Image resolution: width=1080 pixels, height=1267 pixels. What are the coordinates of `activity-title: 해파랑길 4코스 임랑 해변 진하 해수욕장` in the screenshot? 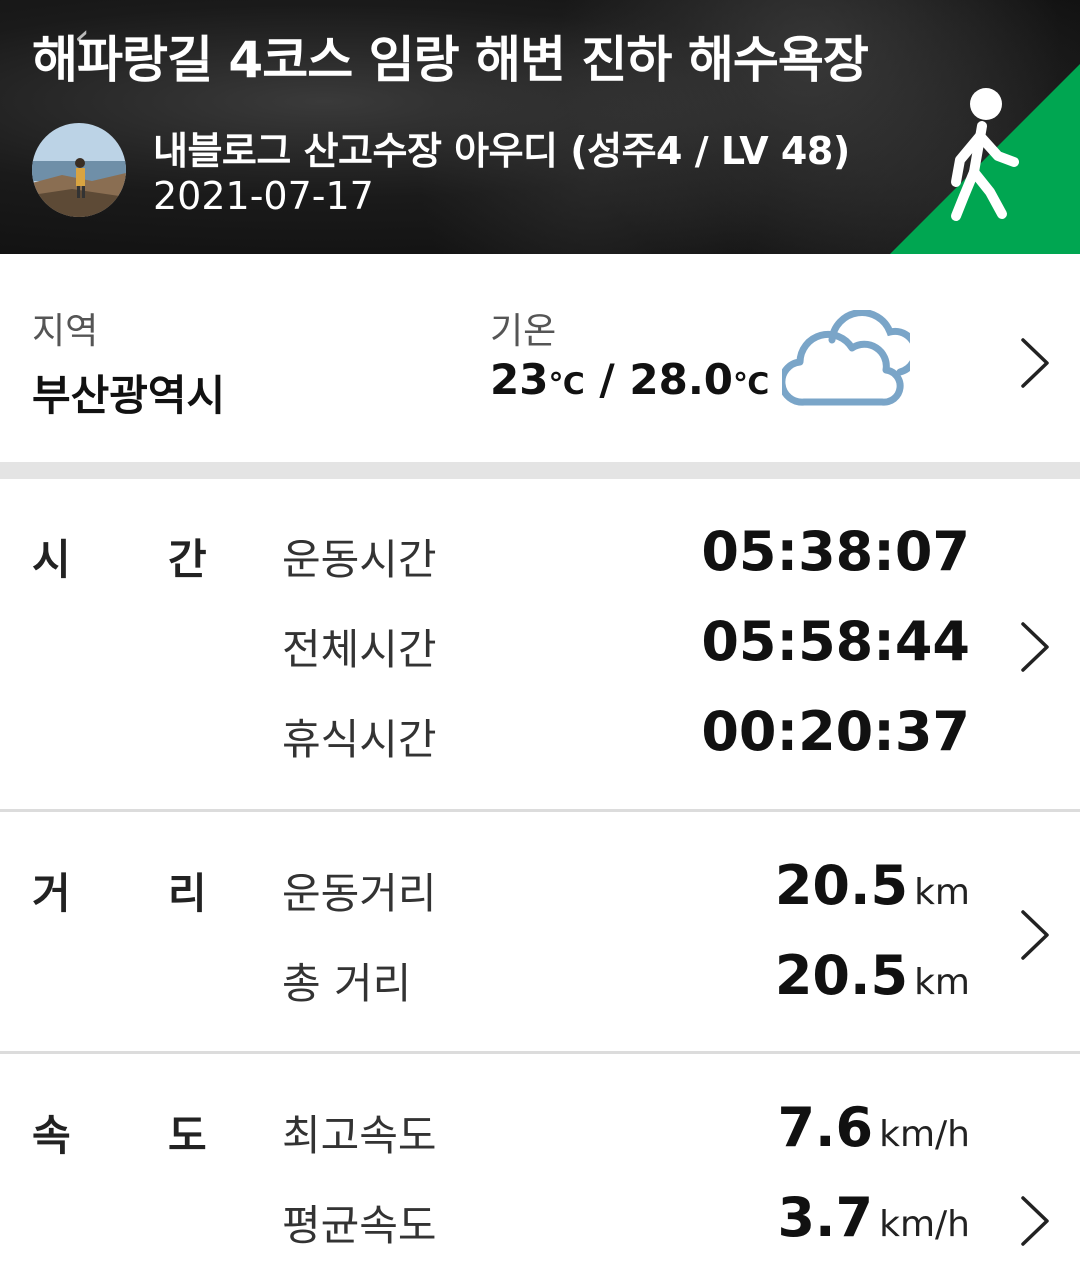 It's located at (450, 60).